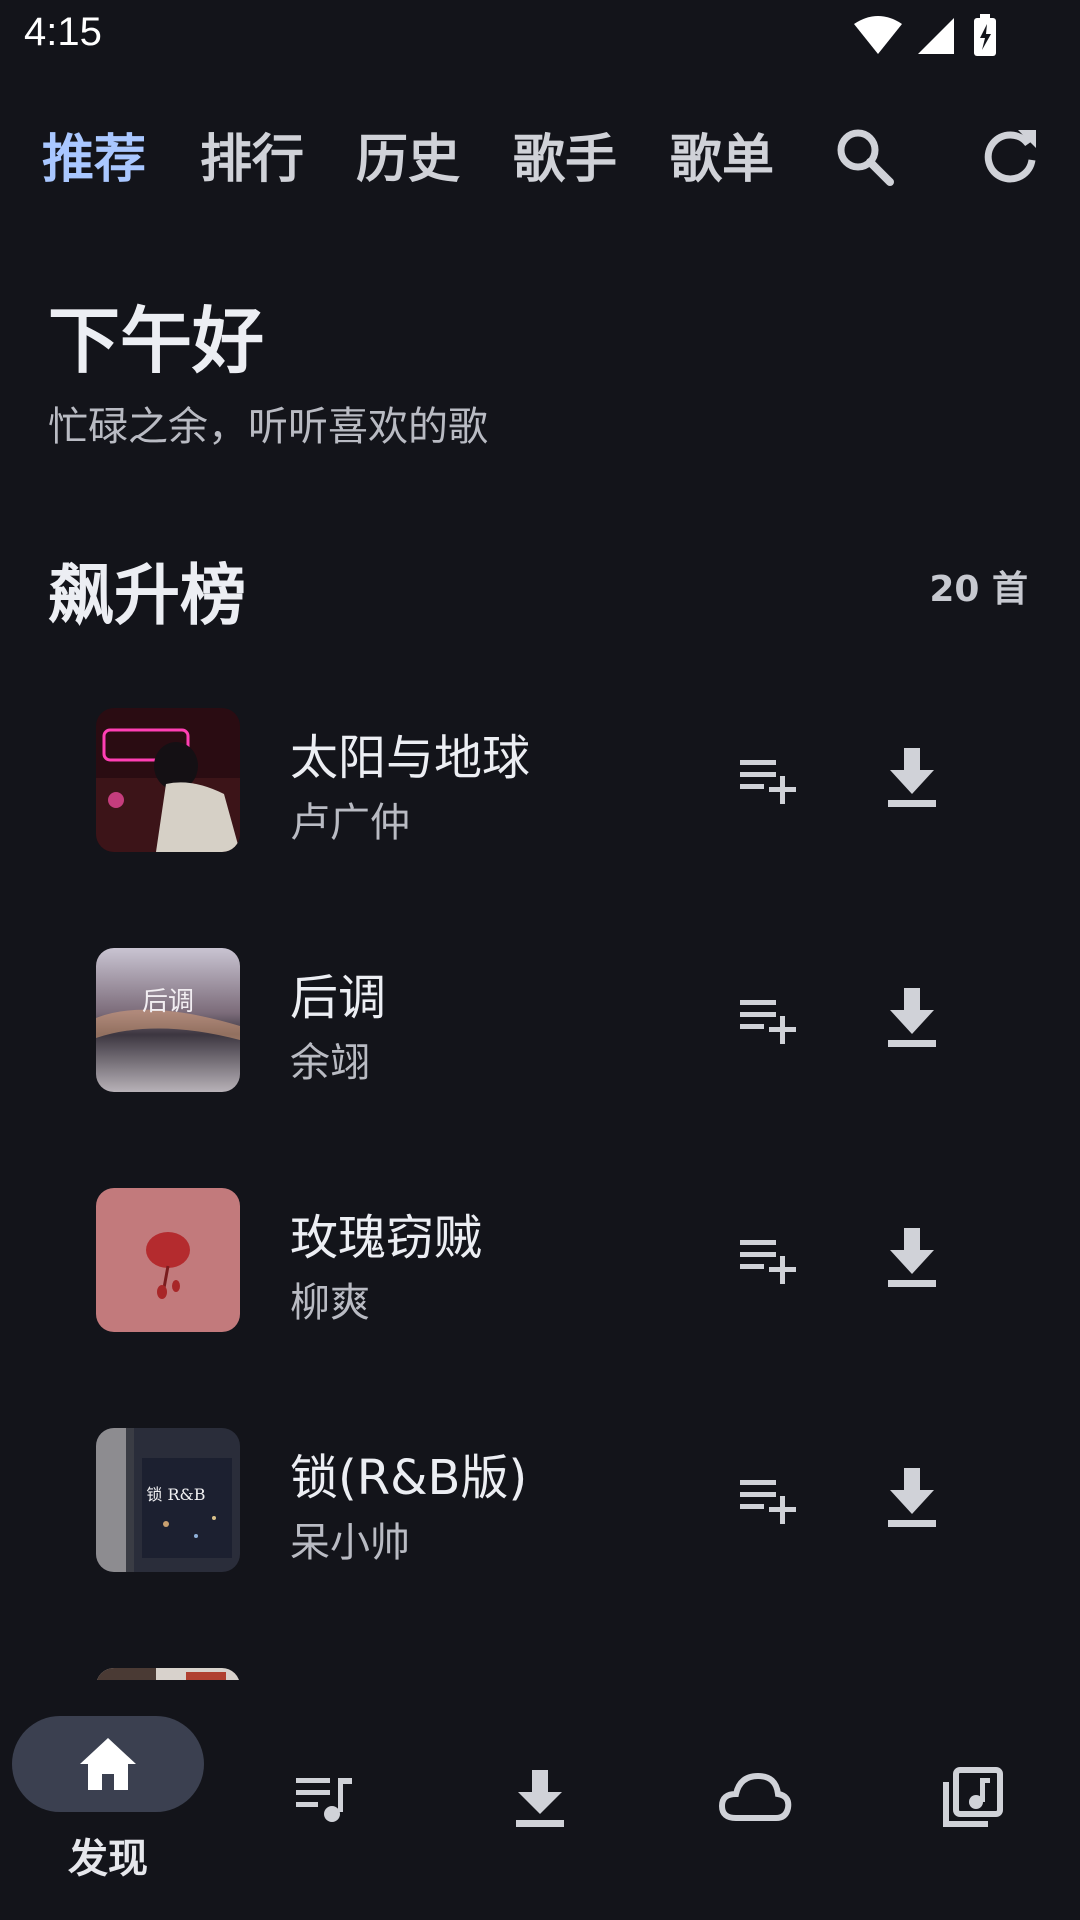 The height and width of the screenshot is (1920, 1080). What do you see at coordinates (252, 160) in the screenshot?
I see `tab-ranking: 排行` at bounding box center [252, 160].